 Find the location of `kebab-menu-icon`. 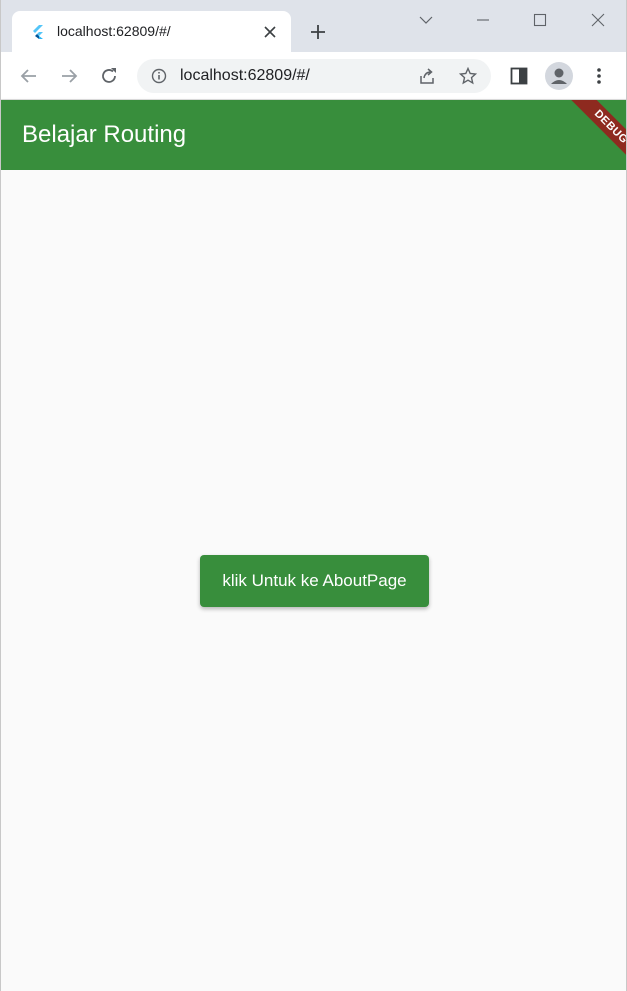

kebab-menu-icon is located at coordinates (599, 76).